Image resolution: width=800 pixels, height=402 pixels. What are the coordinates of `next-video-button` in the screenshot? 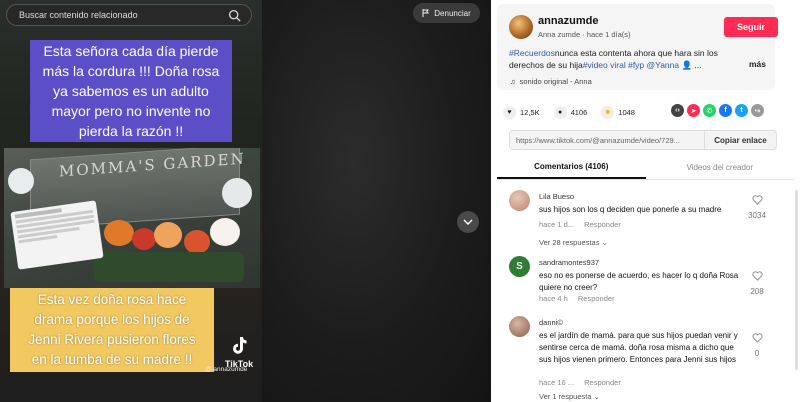 It's located at (468, 222).